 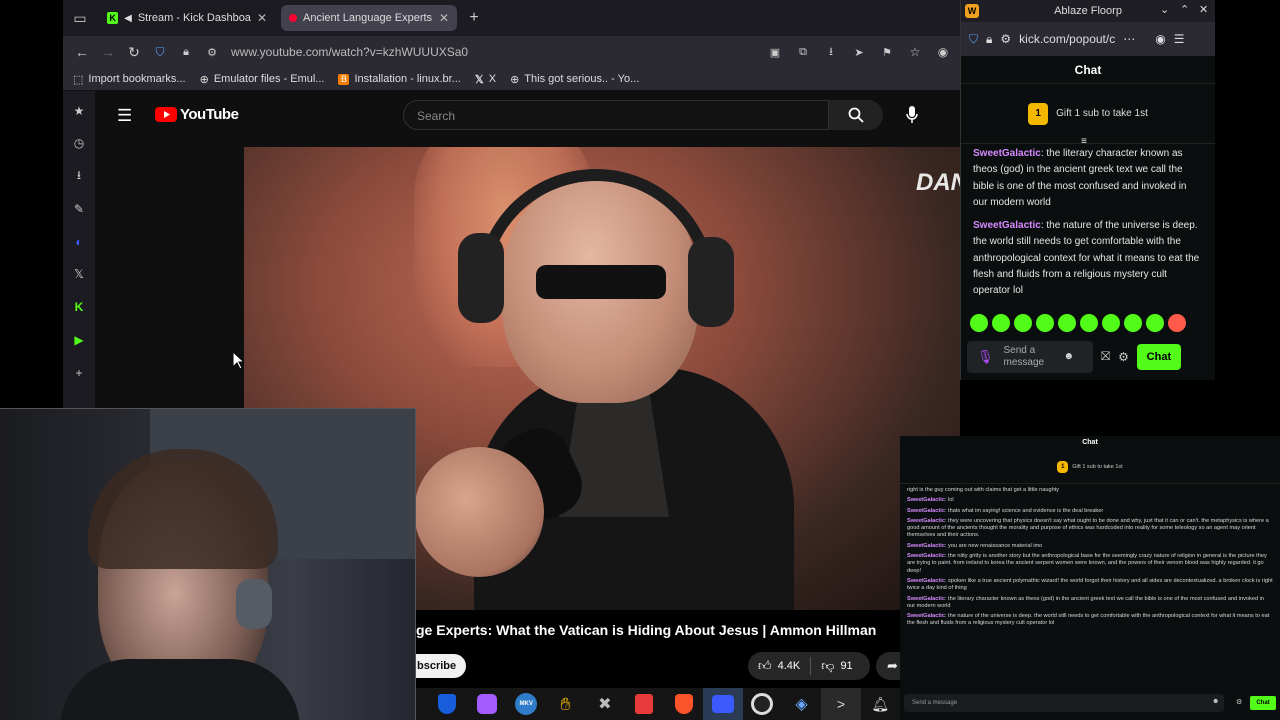 I want to click on picture-icon: ▣, so click(x=775, y=52).